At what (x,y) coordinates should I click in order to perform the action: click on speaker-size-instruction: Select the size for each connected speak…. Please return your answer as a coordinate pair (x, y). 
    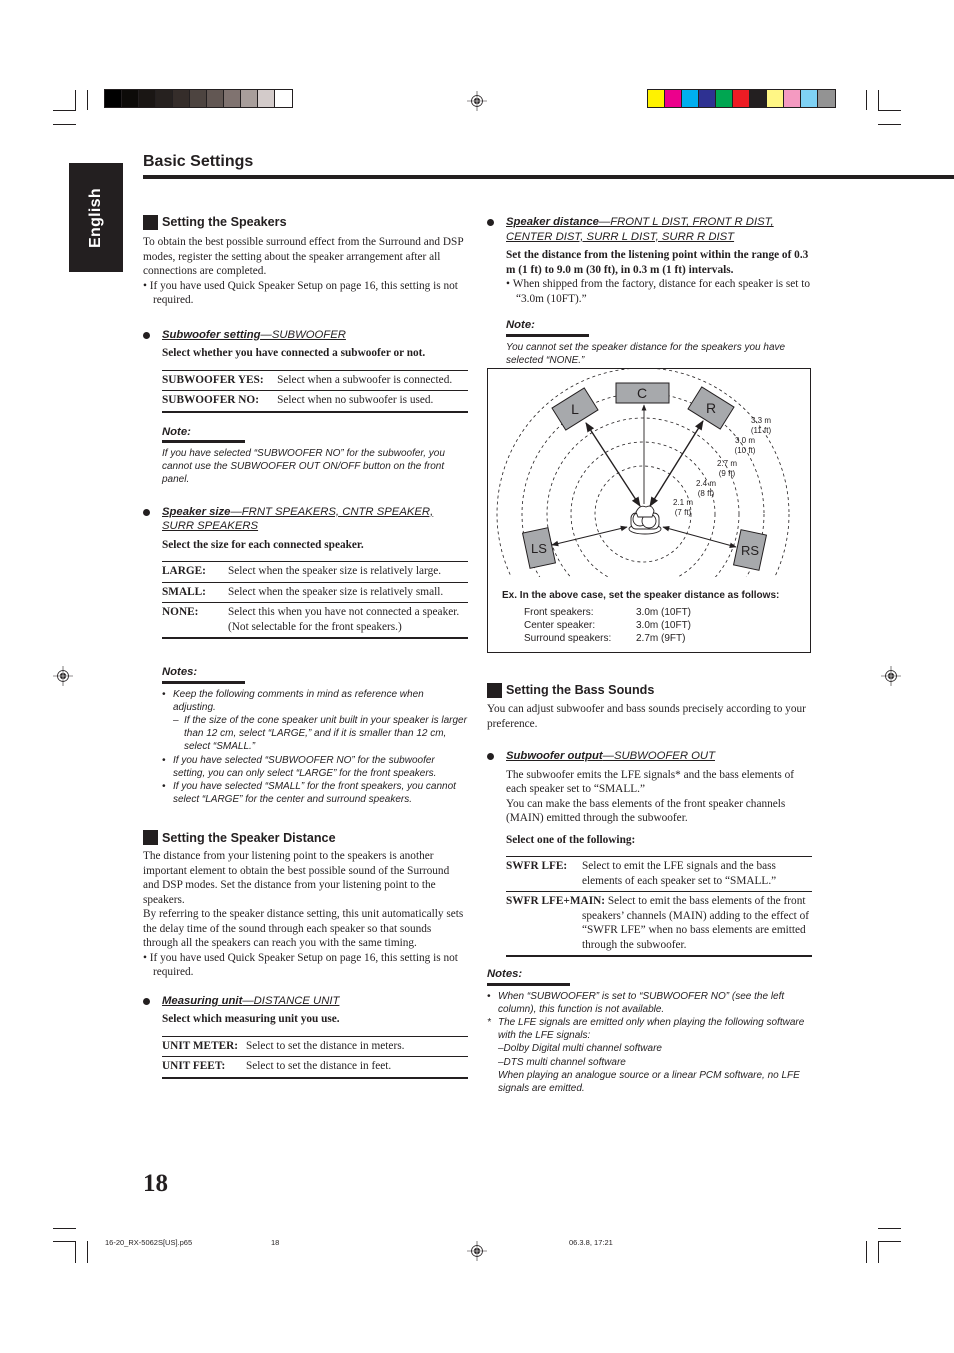
    Looking at the image, I should click on (263, 544).